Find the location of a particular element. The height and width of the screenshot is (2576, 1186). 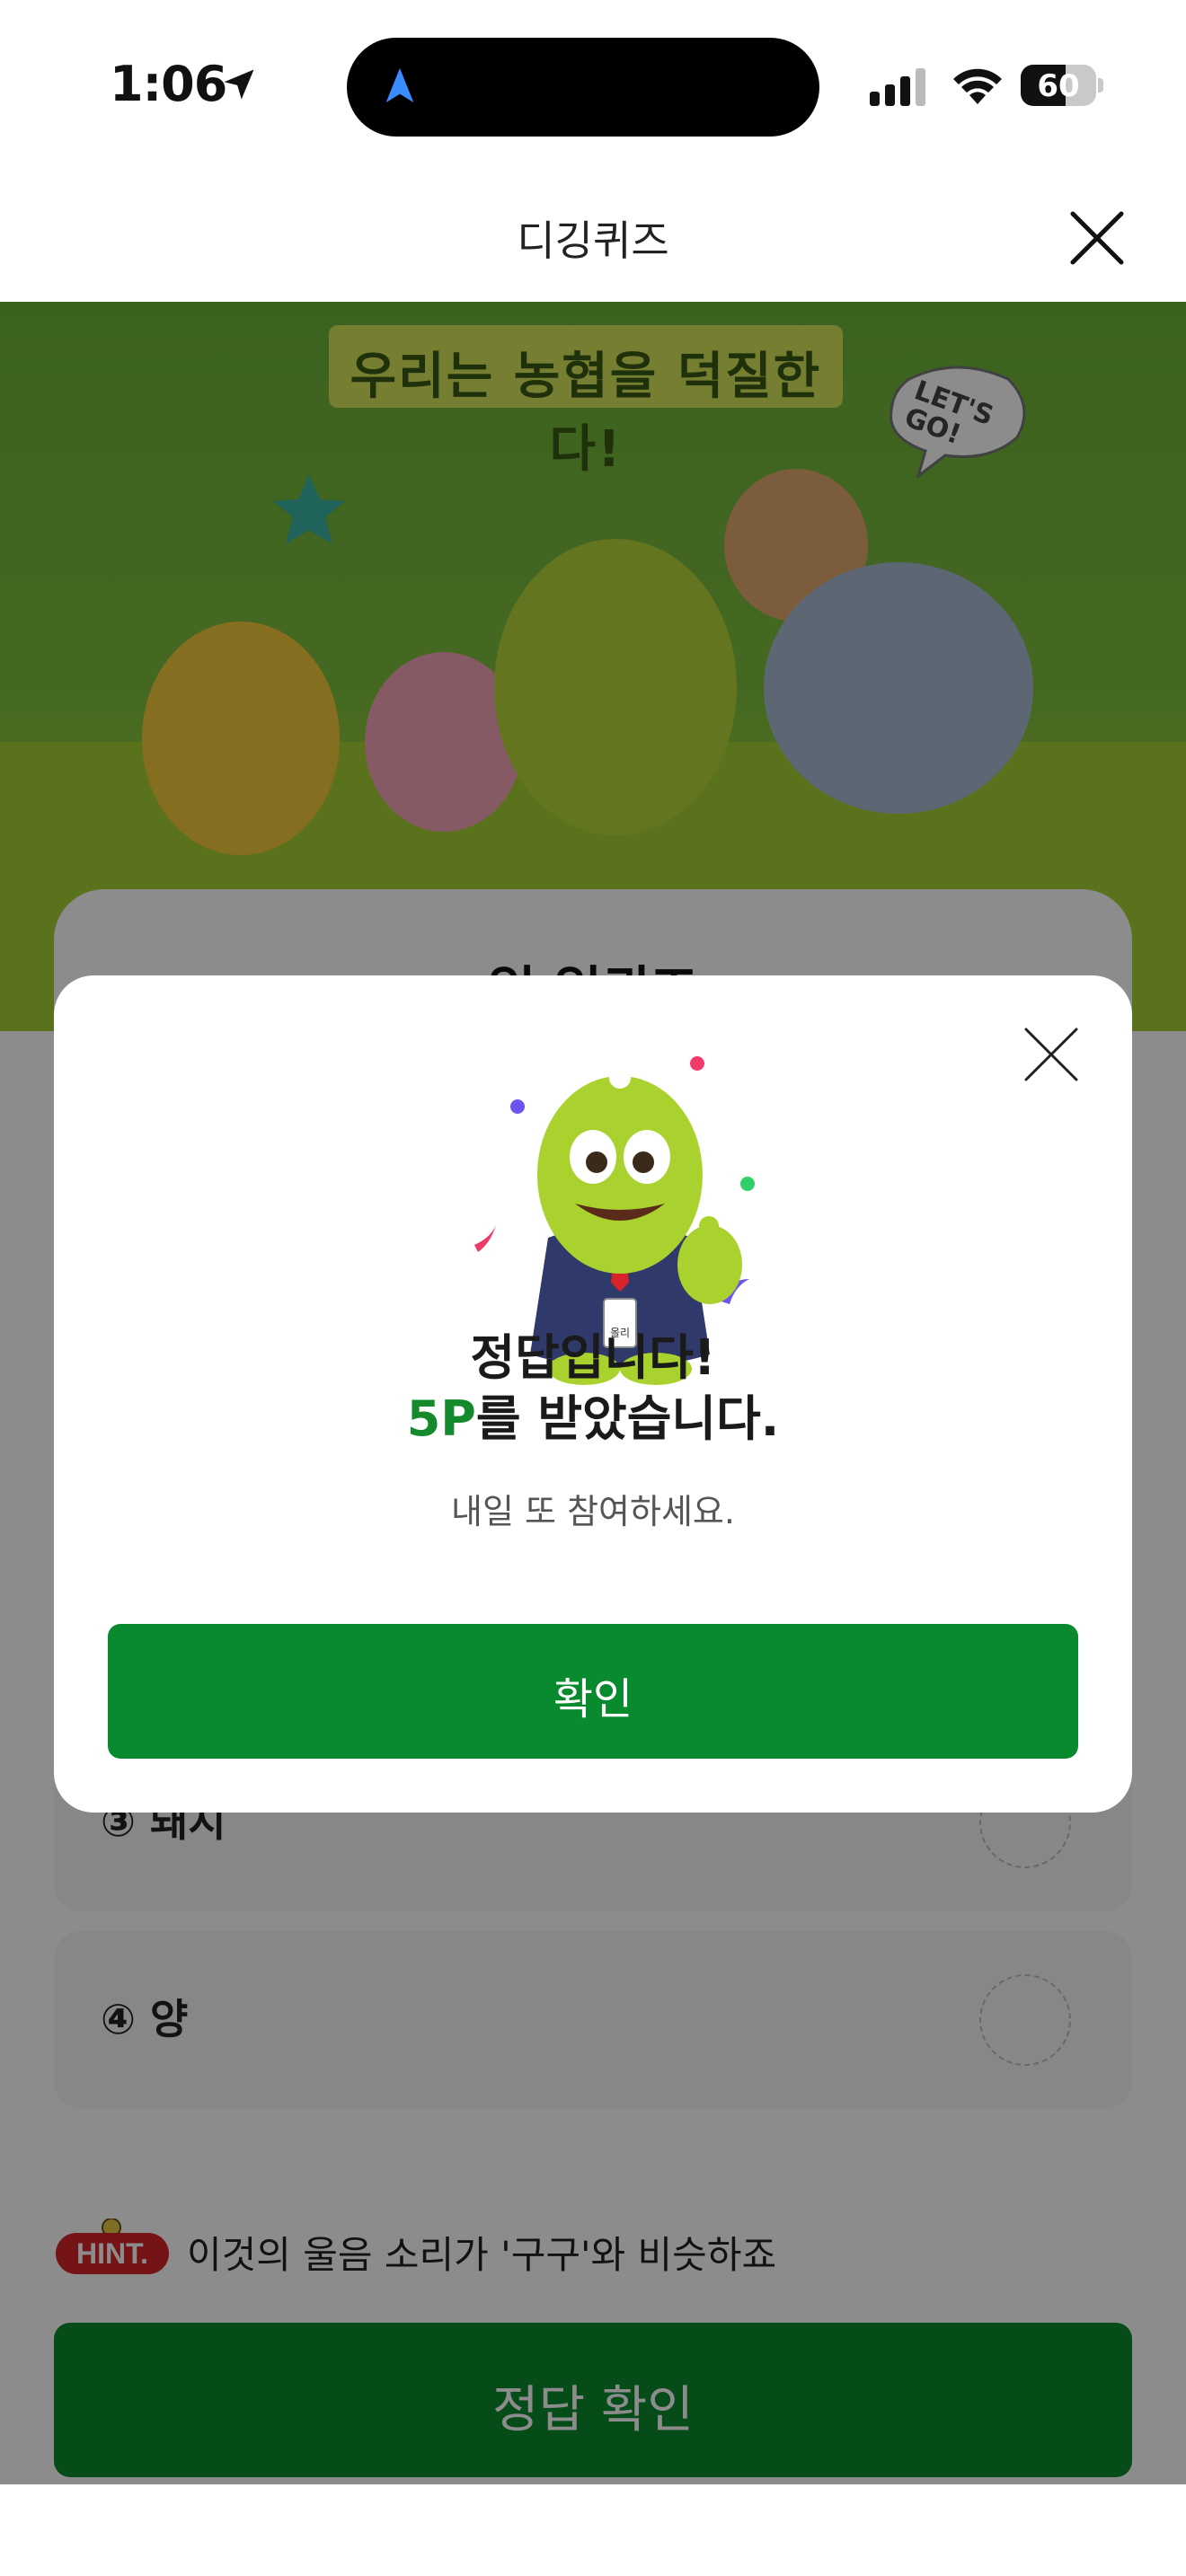

wifi-icon is located at coordinates (977, 86).